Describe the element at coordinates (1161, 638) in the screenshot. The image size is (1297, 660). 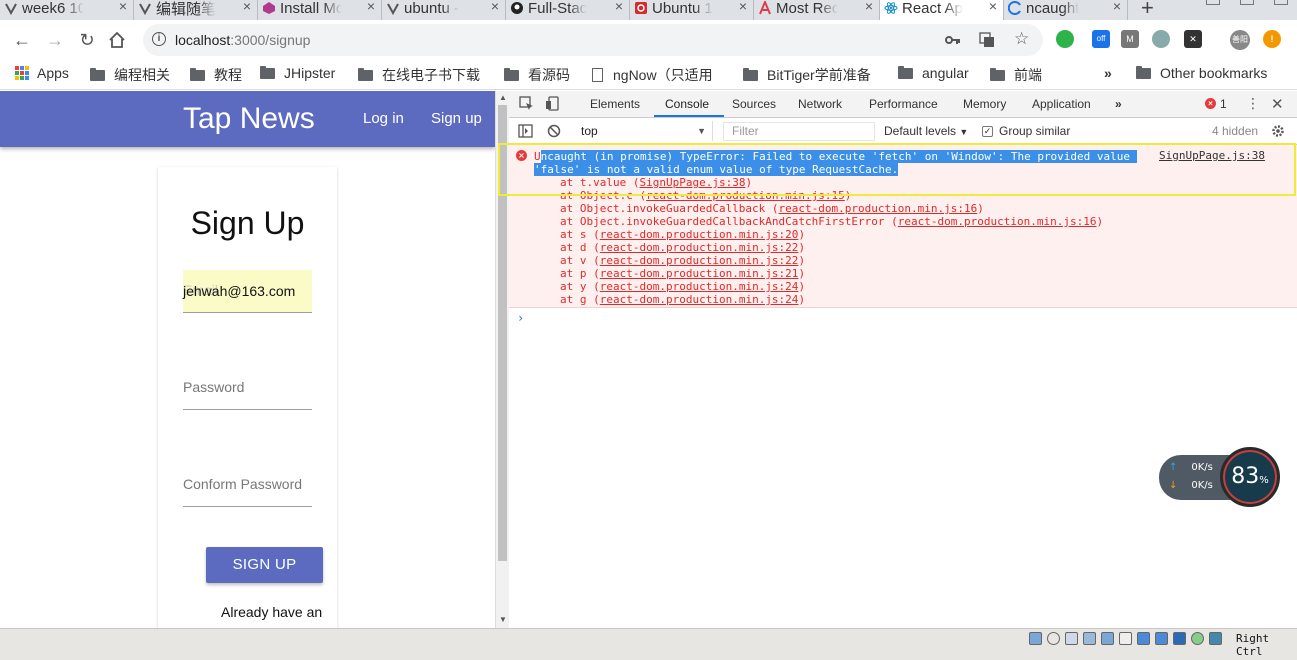
I see `video-capture-icon` at that location.